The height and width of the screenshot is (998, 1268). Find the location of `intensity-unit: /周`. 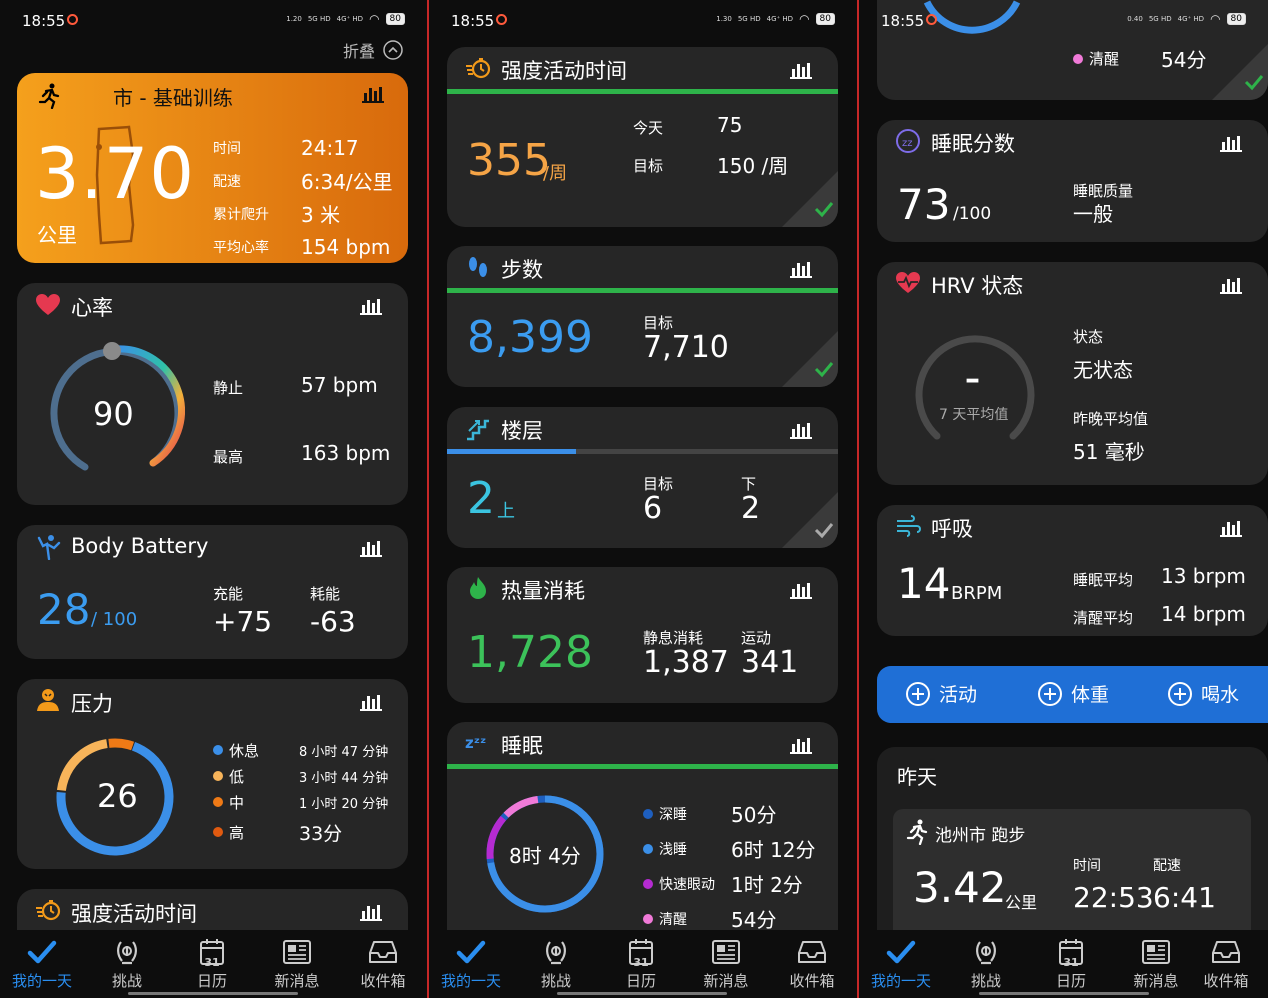

intensity-unit: /周 is located at coordinates (555, 173).